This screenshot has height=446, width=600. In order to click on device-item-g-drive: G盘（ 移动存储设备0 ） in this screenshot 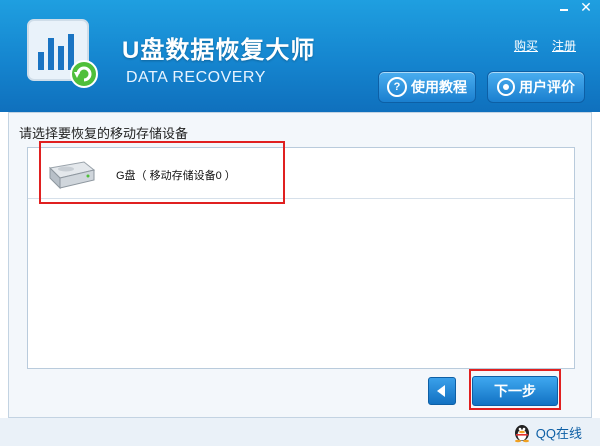, I will do `click(301, 173)`.